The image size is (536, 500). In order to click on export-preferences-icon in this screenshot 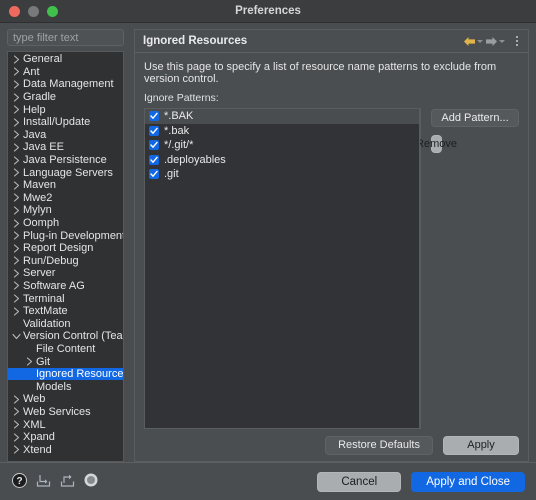, I will do `click(67, 482)`.